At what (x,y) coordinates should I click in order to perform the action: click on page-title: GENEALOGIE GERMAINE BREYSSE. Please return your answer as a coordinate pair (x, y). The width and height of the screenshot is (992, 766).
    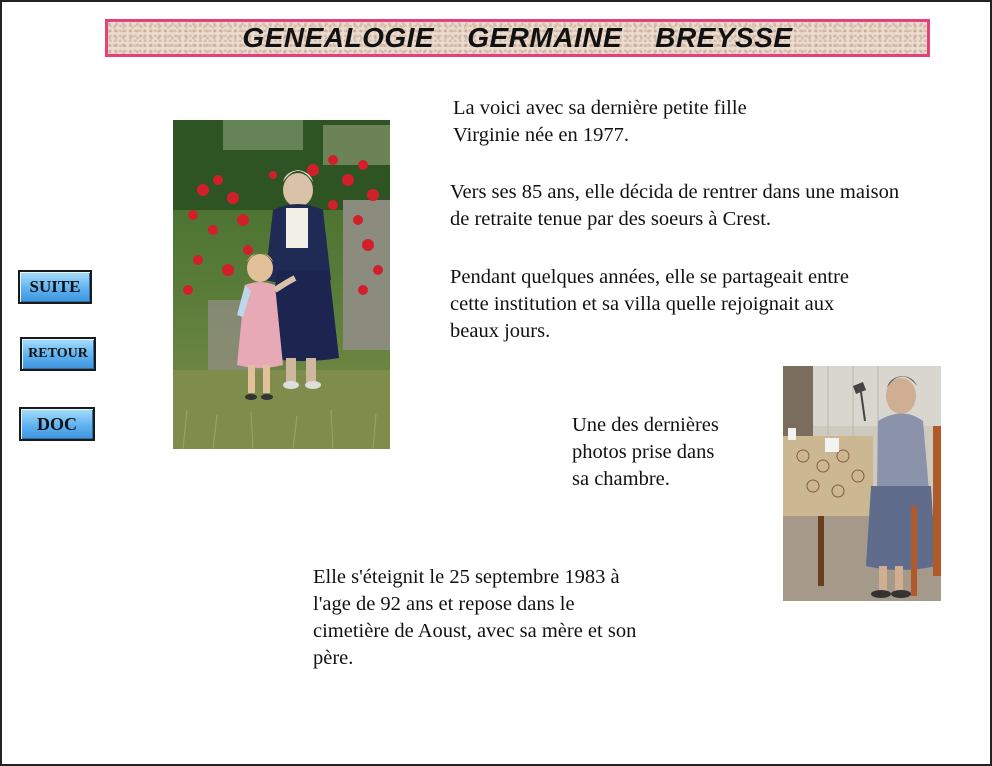
    Looking at the image, I should click on (517, 37).